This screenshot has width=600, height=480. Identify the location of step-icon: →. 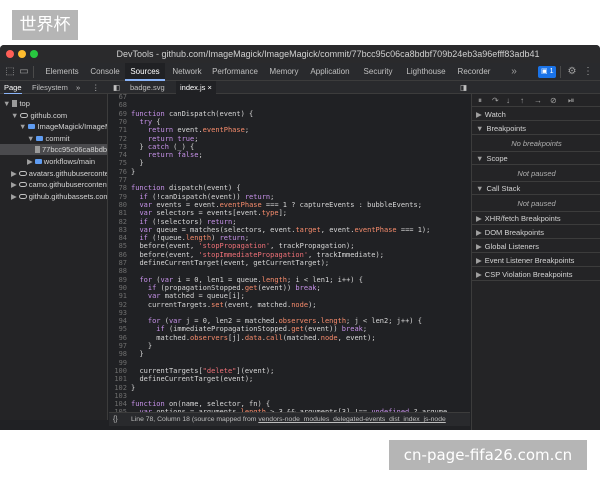
(538, 100).